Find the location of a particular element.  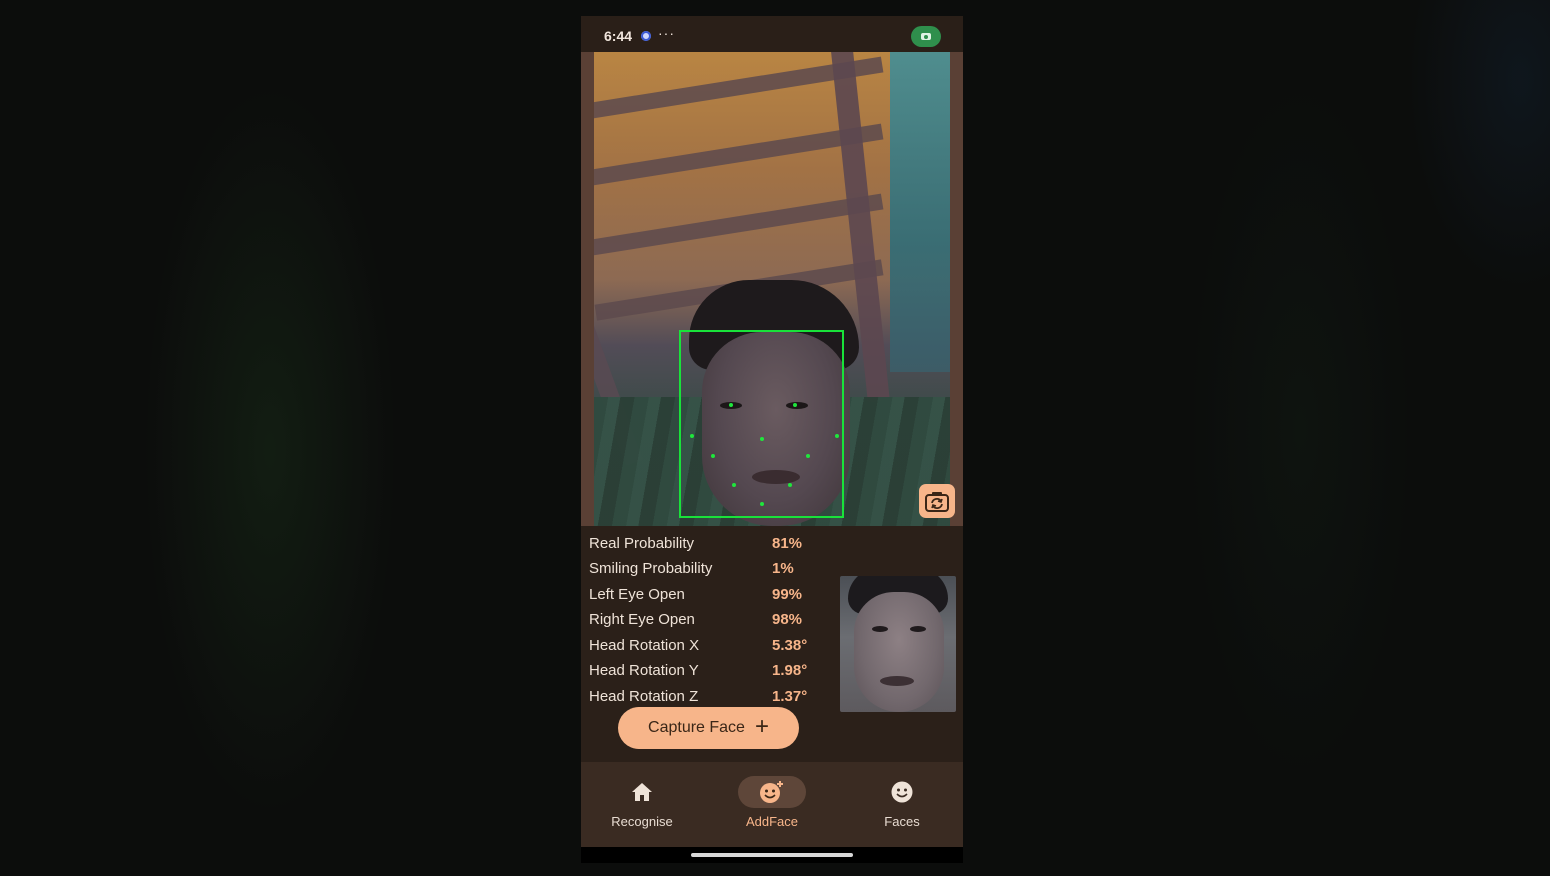

plus-icon: + is located at coordinates (761, 726).